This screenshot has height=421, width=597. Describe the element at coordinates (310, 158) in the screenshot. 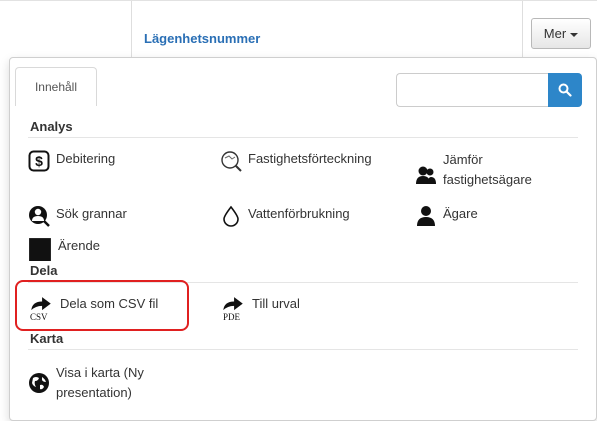

I see `menu-item-label: Fastighetsförteckning` at that location.